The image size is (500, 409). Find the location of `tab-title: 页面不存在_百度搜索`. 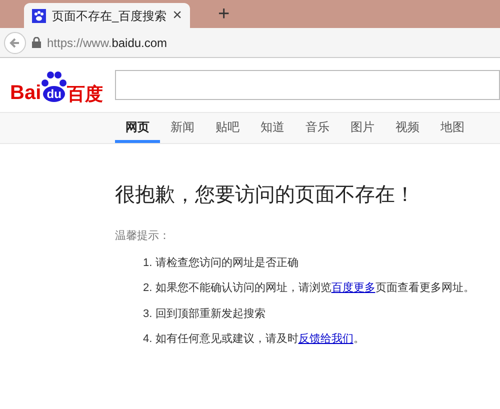

tab-title: 页面不存在_百度搜索 is located at coordinates (109, 16).